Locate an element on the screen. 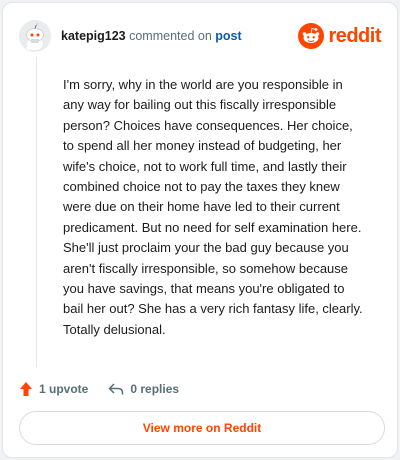 This screenshot has height=460, width=400. view-more-on-reddit-button: View more on Reddit is located at coordinates (202, 428).